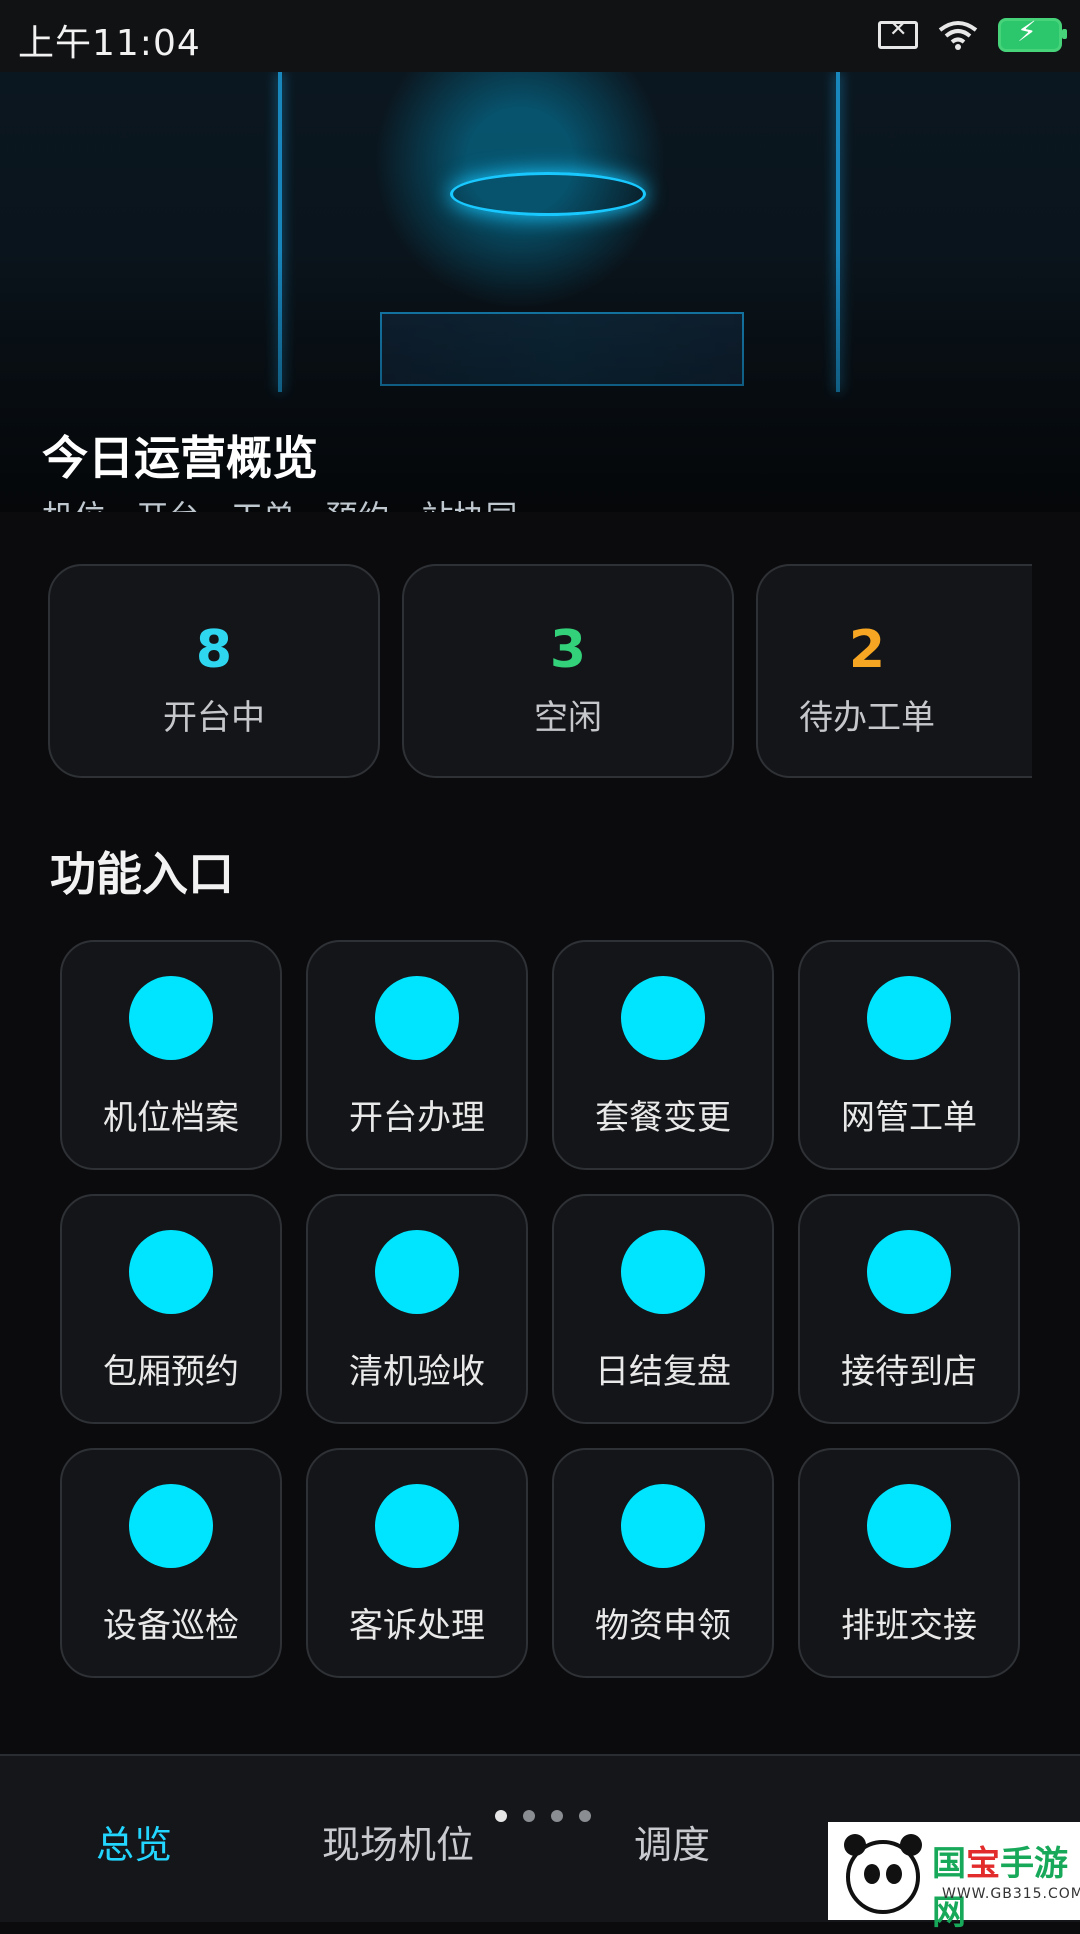 Image resolution: width=1080 pixels, height=1934 pixels. I want to click on stats-row: 8 开台中 3 空闲 2 待办工单, so click(540, 672).